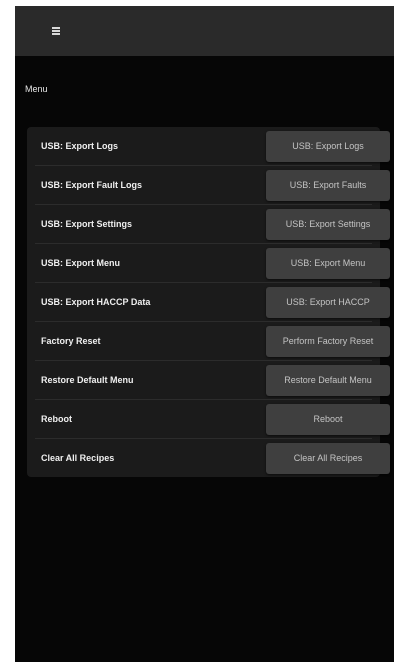  I want to click on row-label: Factory Reset, so click(71, 341).